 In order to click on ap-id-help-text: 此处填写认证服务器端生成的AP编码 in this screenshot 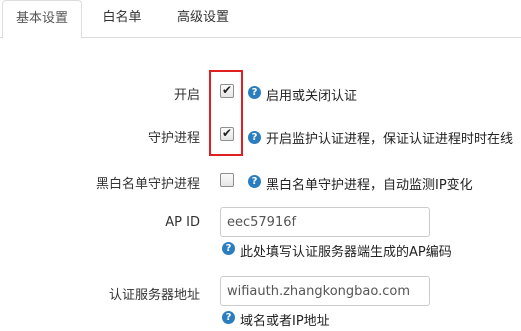, I will do `click(346, 252)`.